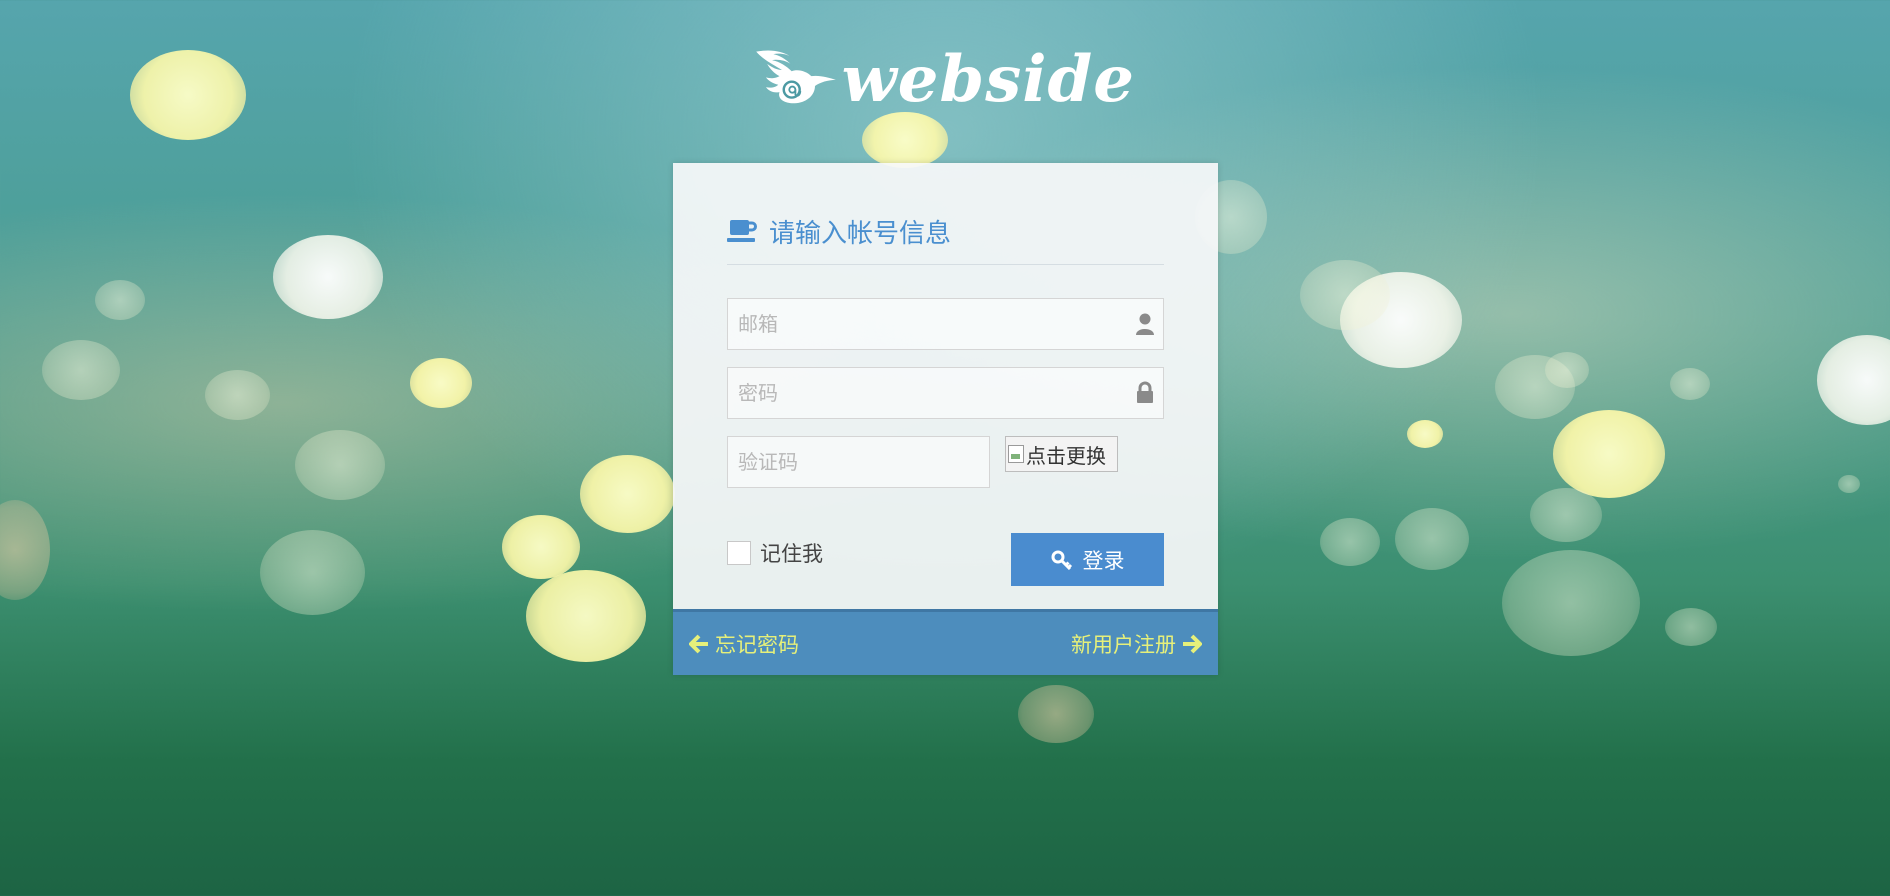 The height and width of the screenshot is (896, 1890). Describe the element at coordinates (945, 642) in the screenshot. I see `panel-footer: 忘记密码 新用户注册` at that location.